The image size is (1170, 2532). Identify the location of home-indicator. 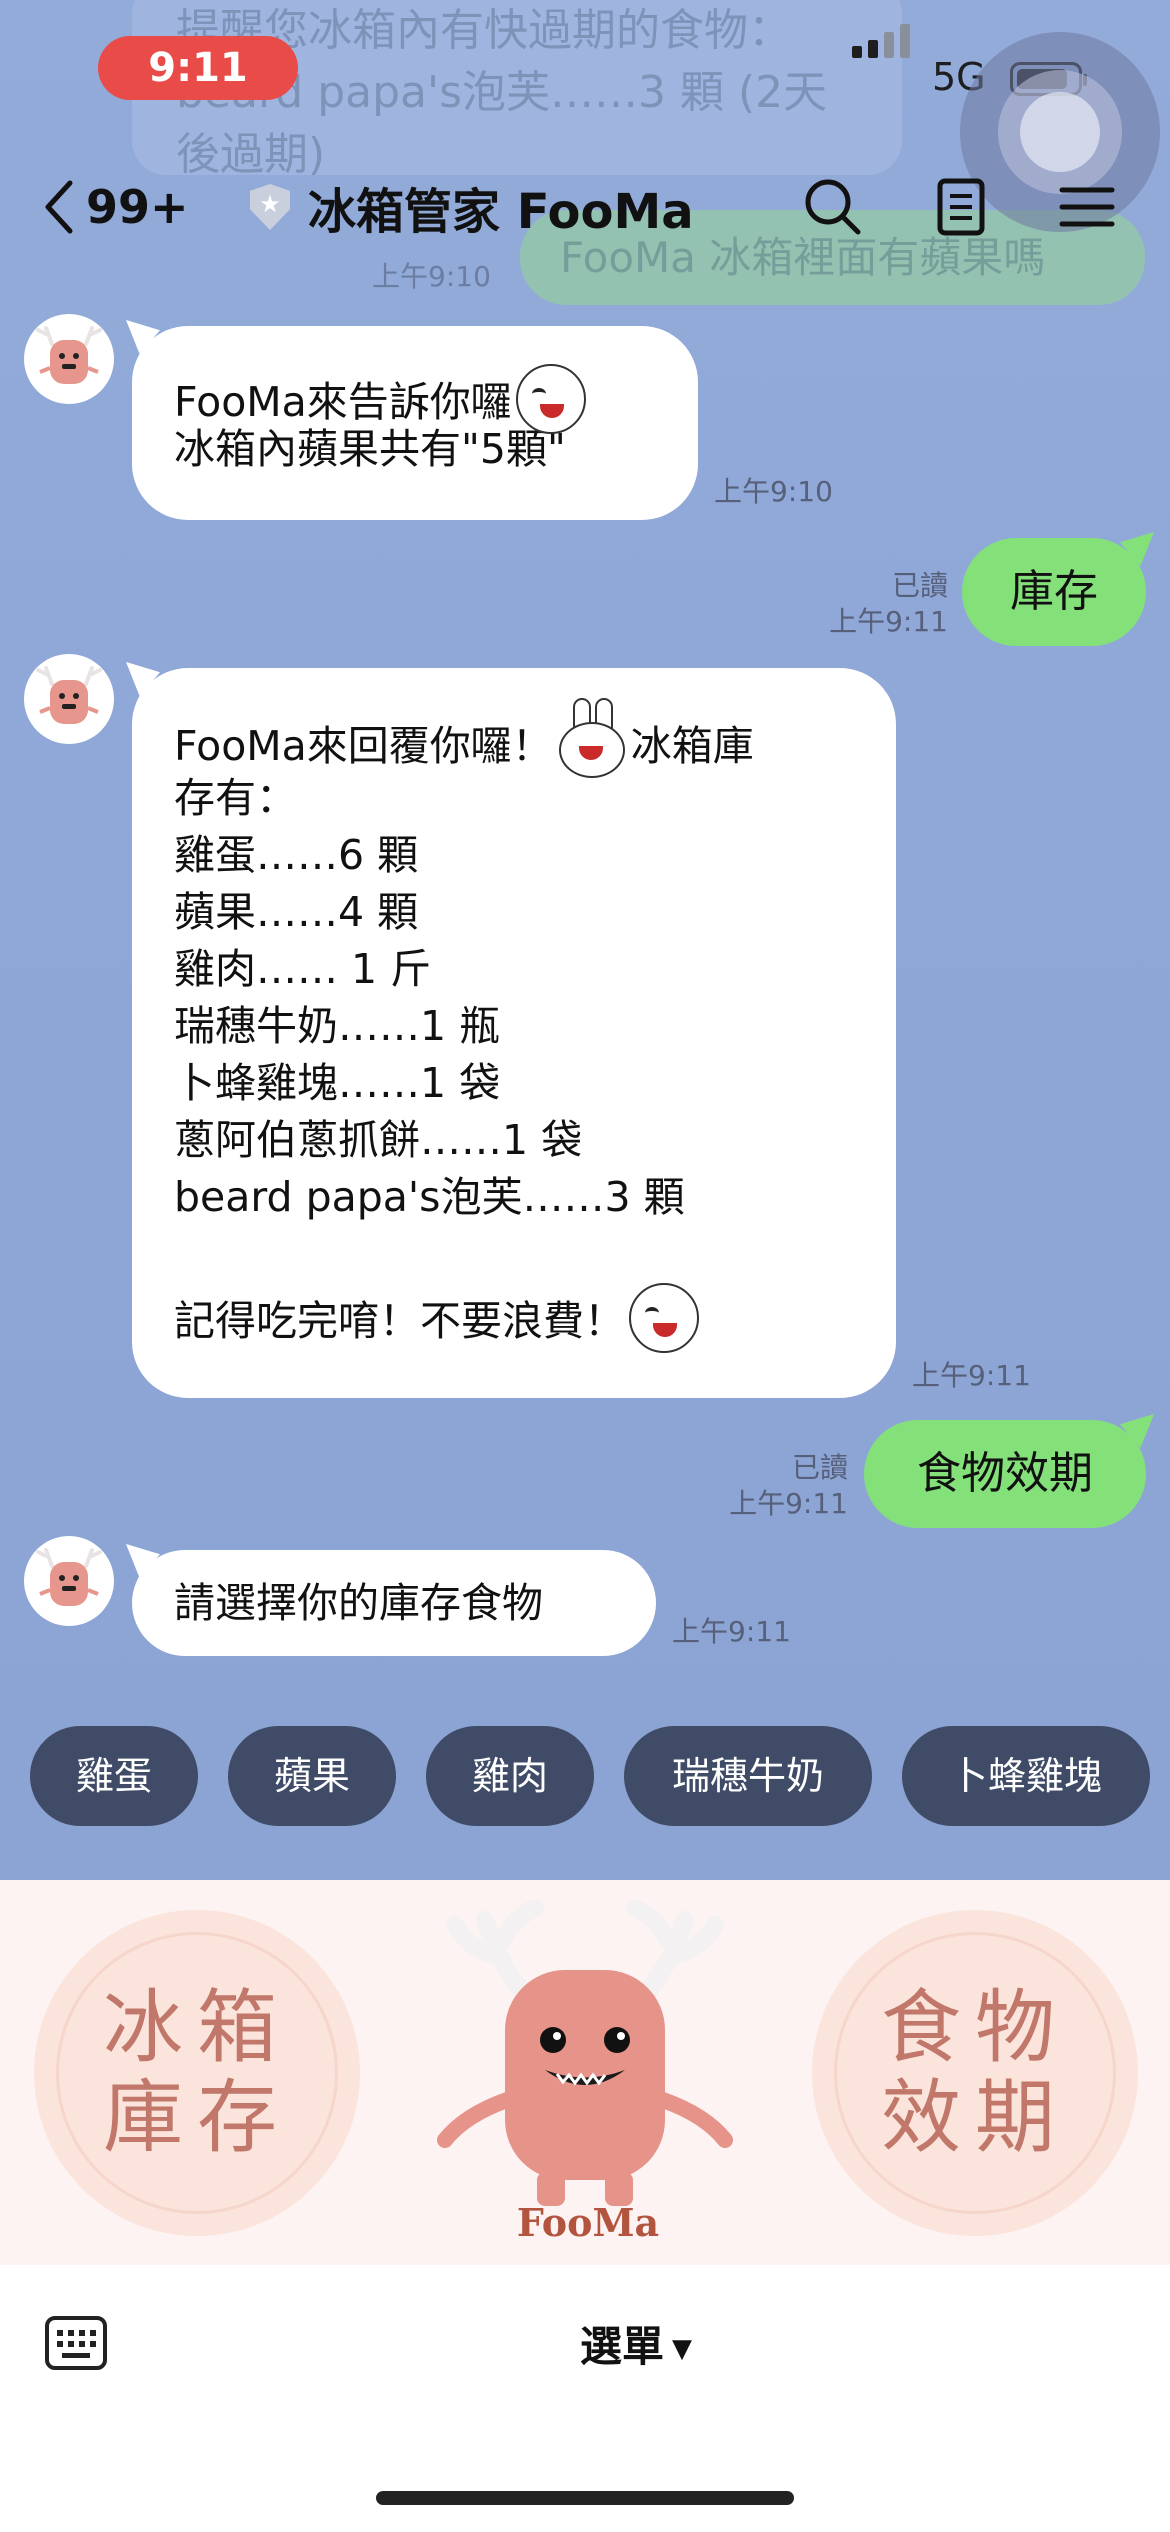
(585, 2498).